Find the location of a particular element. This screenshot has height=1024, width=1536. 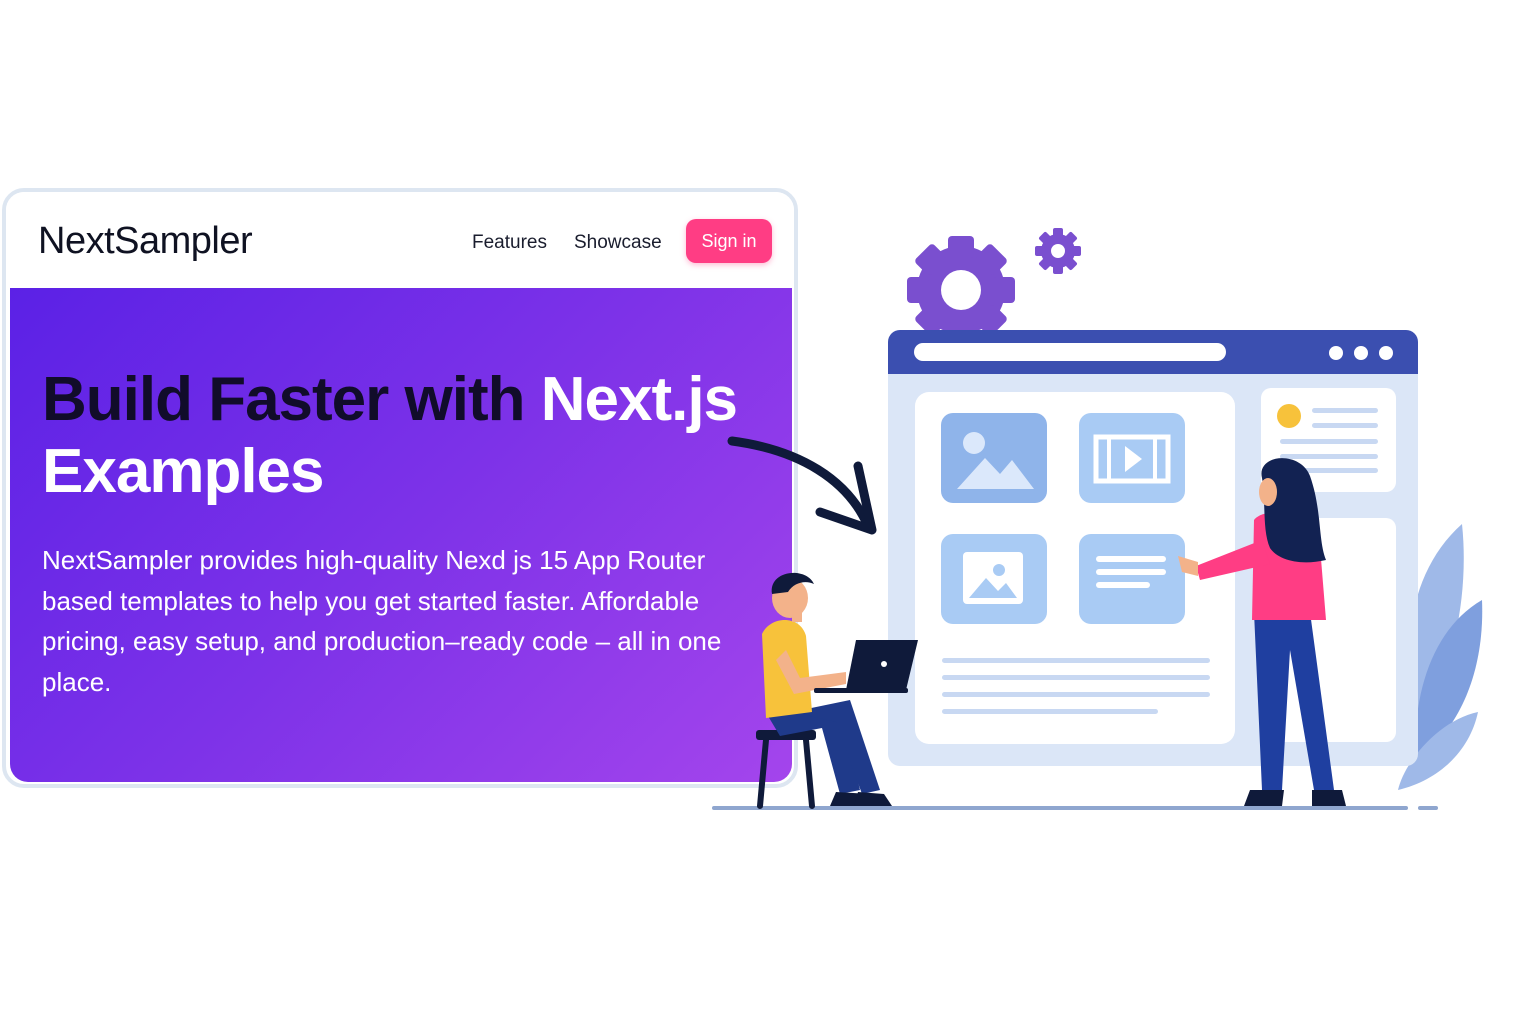

browser-window-illustration is located at coordinates (1153, 548).